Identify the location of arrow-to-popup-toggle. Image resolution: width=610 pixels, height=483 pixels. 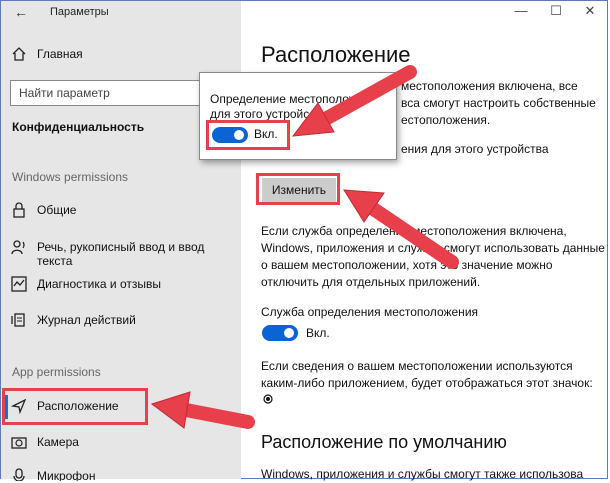
(354, 101).